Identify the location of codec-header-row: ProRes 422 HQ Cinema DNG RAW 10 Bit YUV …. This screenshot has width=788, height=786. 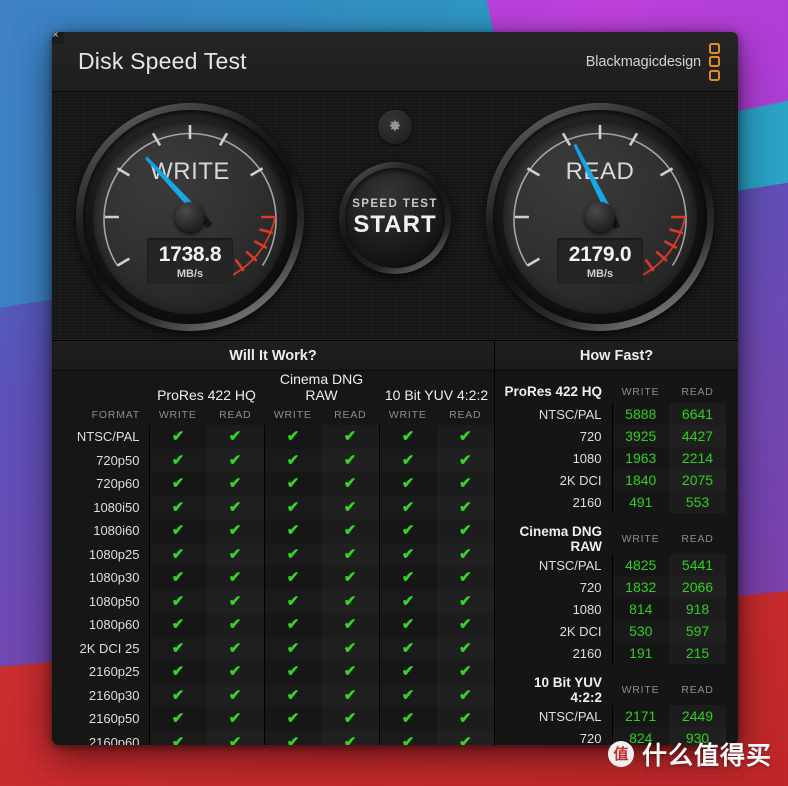
(273, 388).